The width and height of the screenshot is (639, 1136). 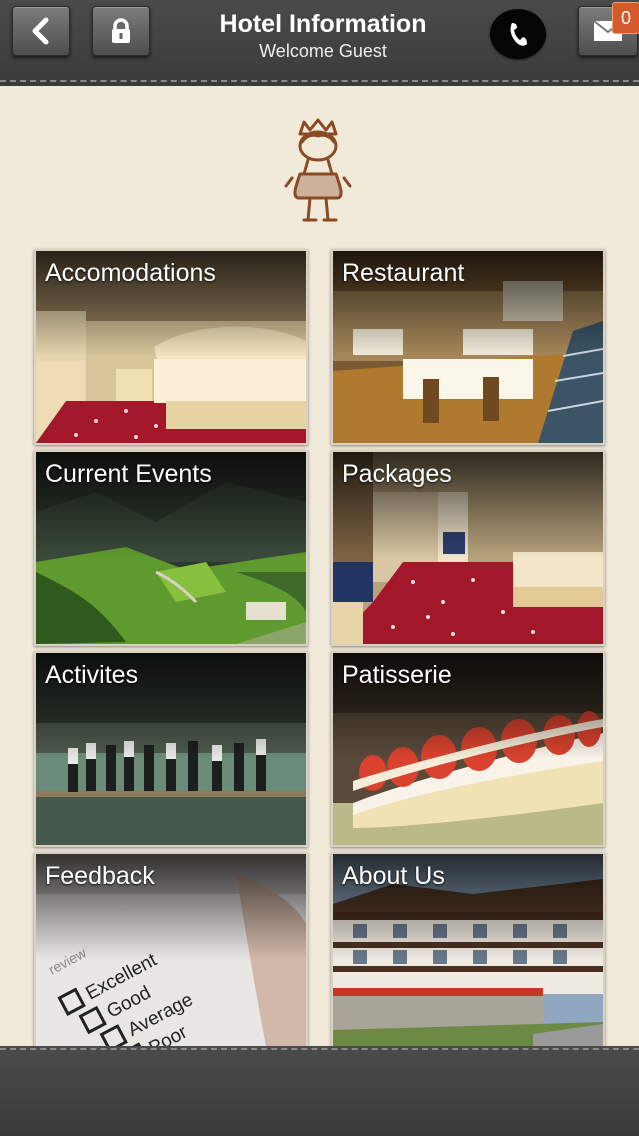 I want to click on page-title: Hotel Information, so click(x=323, y=24).